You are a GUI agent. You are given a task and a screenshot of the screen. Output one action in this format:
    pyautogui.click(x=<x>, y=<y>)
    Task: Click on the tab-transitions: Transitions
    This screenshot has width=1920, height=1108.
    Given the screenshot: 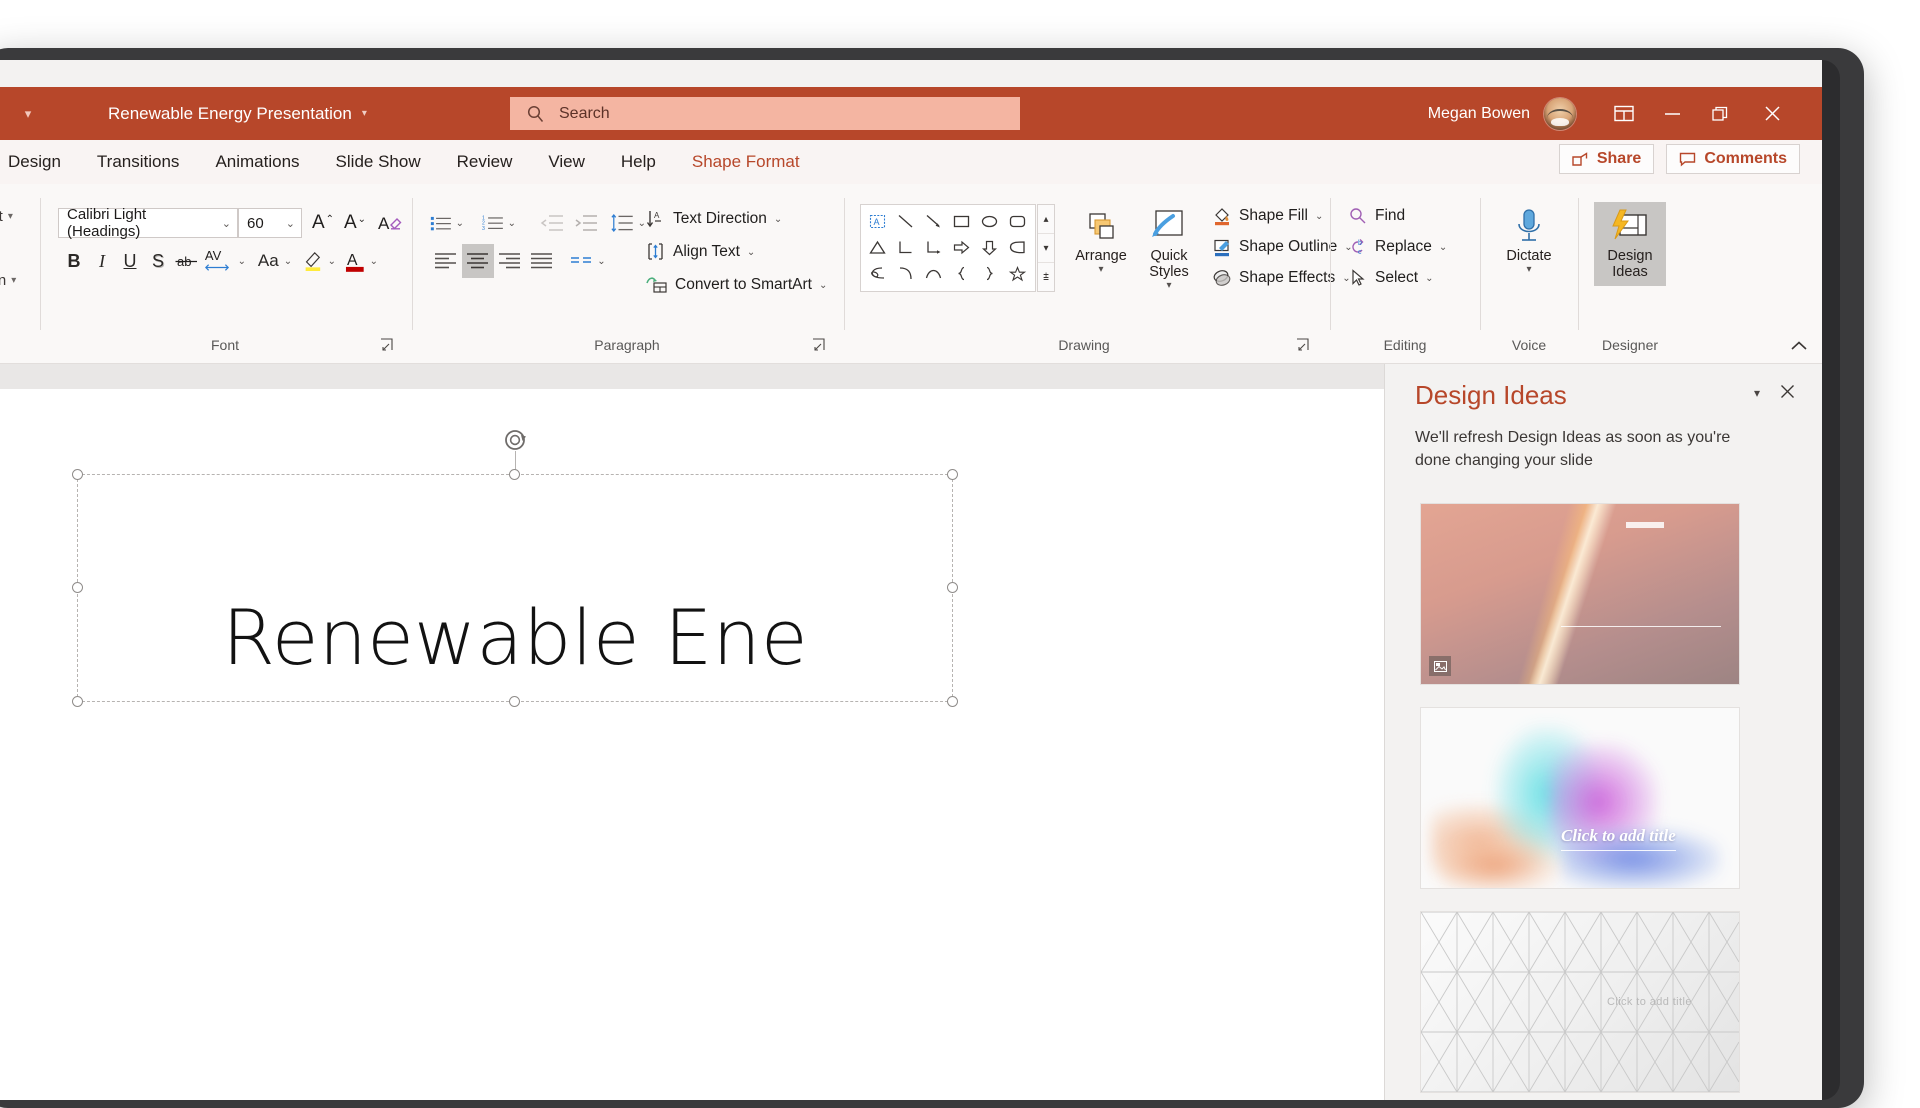 What is the action you would take?
    pyautogui.click(x=138, y=162)
    